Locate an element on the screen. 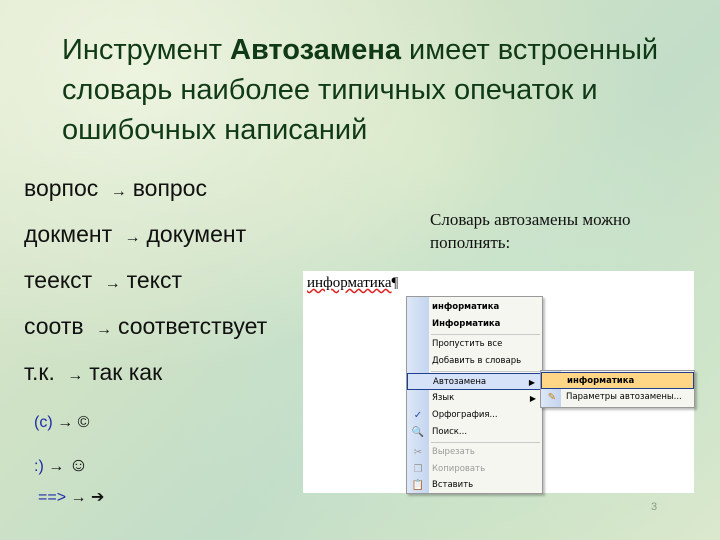  symbol-from: (c) is located at coordinates (43, 422).